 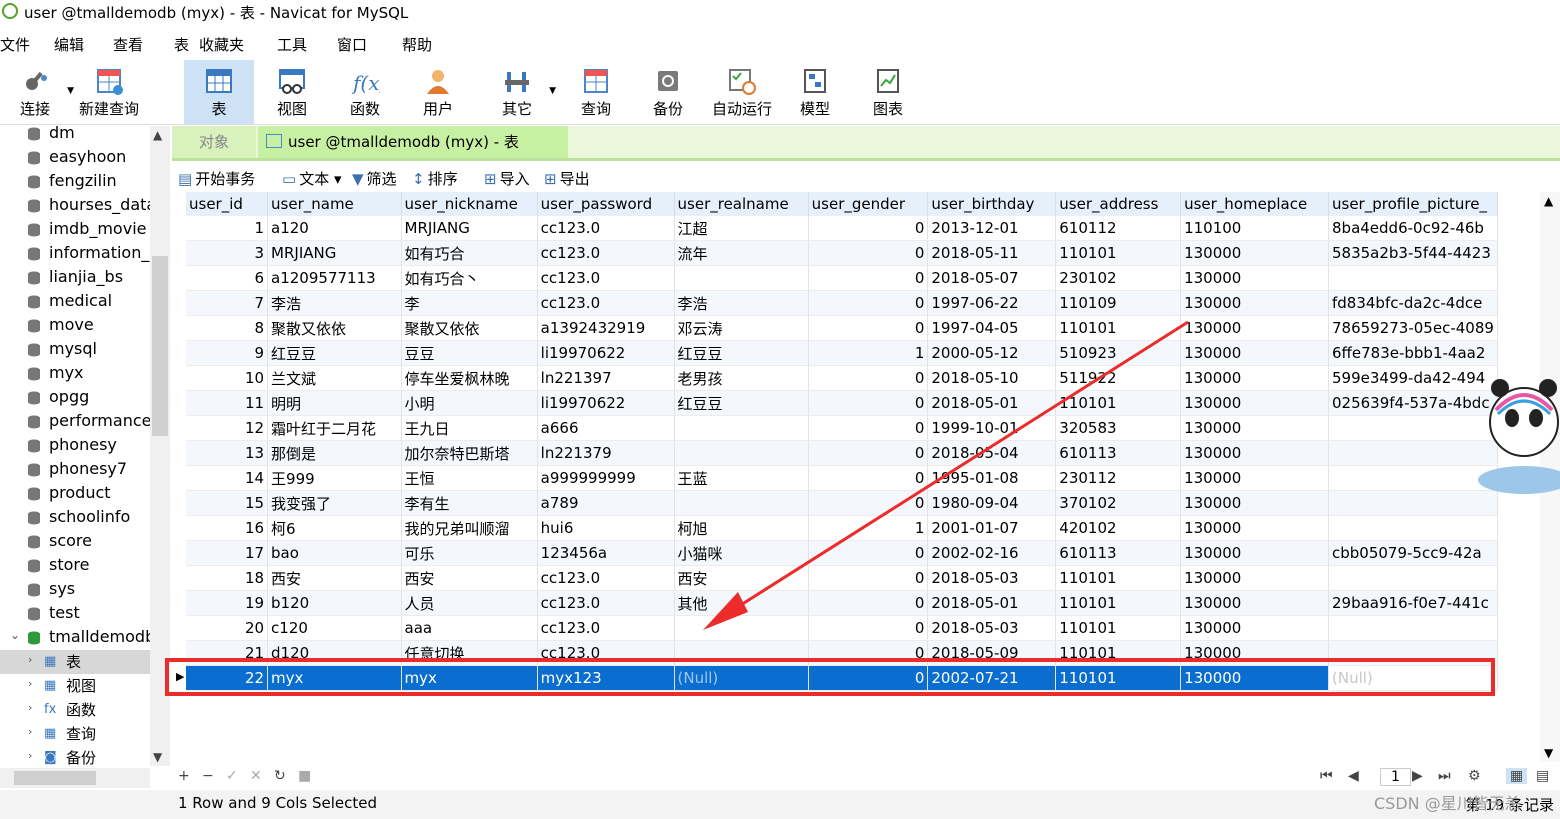 I want to click on other-button: 其它 ▼, so click(x=519, y=92).